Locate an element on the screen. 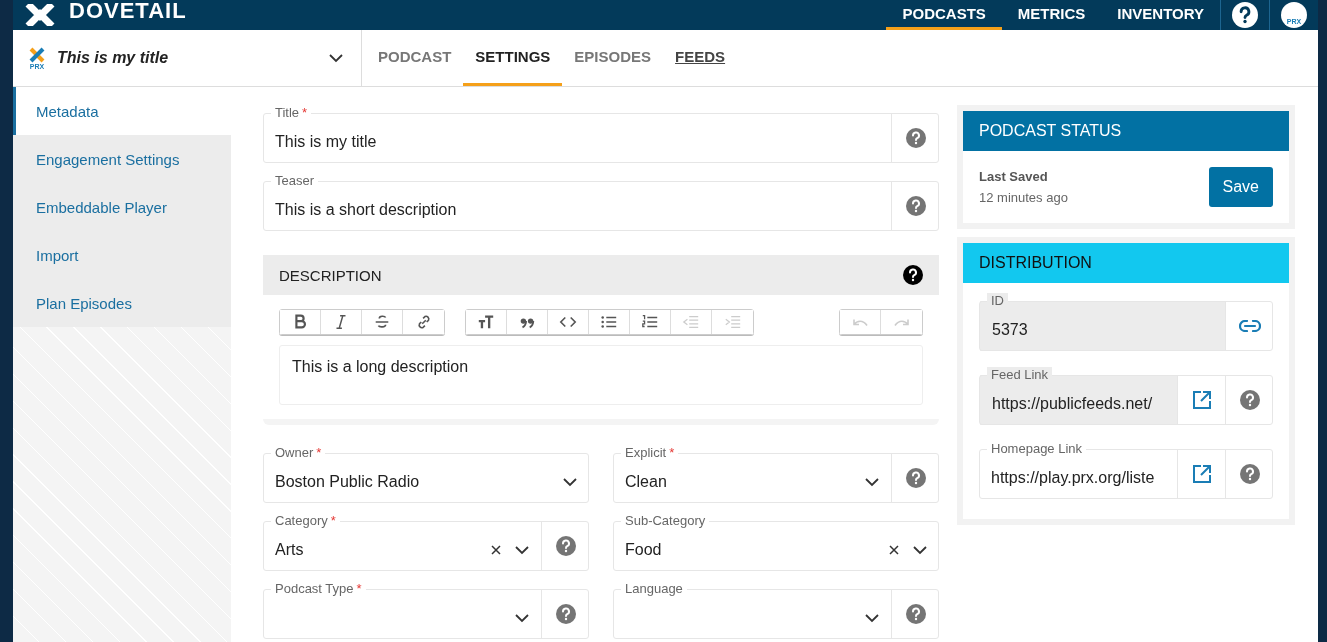  brand-name: DOVETAIL is located at coordinates (128, 12).